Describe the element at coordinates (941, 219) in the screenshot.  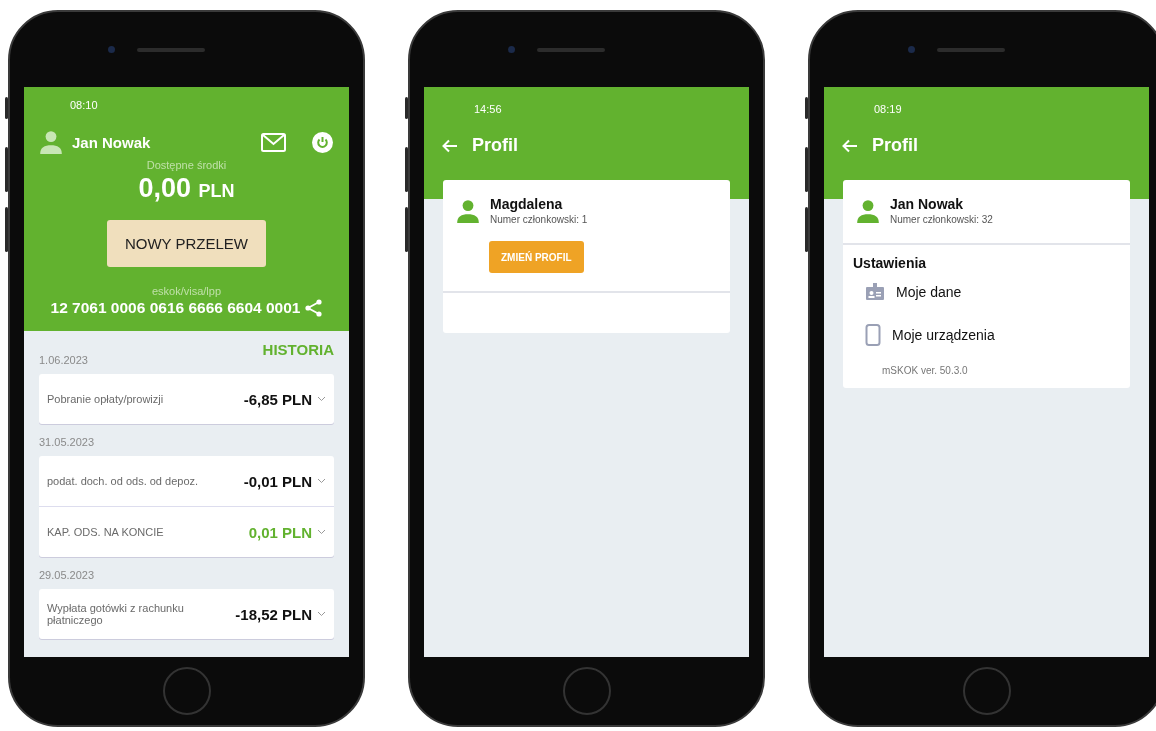
I see `member-number: Numer członkowski: 32` at that location.